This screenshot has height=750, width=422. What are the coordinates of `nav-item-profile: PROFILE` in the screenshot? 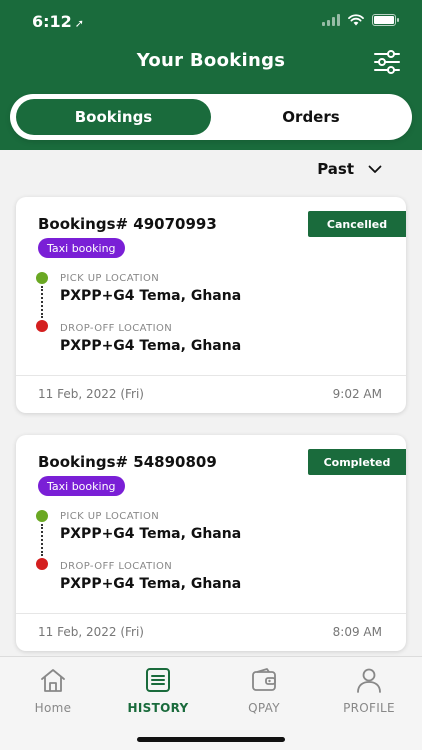 It's located at (369, 697).